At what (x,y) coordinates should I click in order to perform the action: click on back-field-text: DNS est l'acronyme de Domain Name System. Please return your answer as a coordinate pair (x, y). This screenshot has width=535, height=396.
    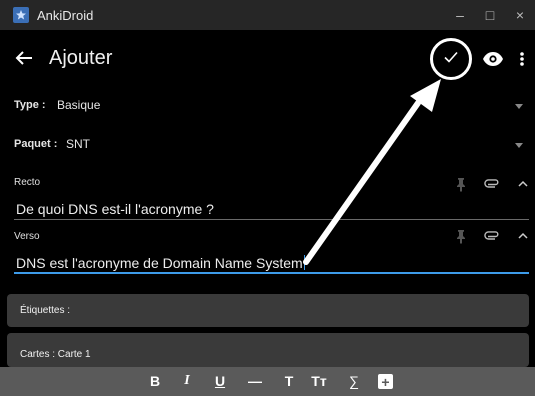
    Looking at the image, I should click on (159, 263).